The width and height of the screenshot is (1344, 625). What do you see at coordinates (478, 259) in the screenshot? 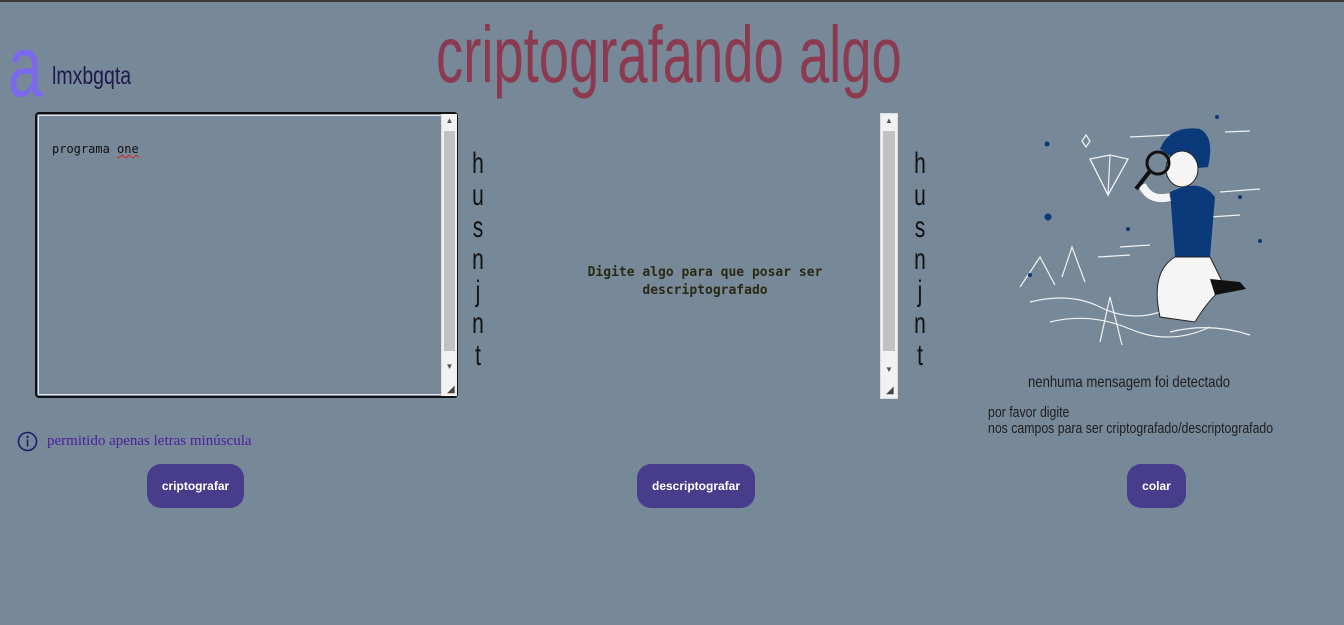
I see `vertical-text-left: husnjnt` at bounding box center [478, 259].